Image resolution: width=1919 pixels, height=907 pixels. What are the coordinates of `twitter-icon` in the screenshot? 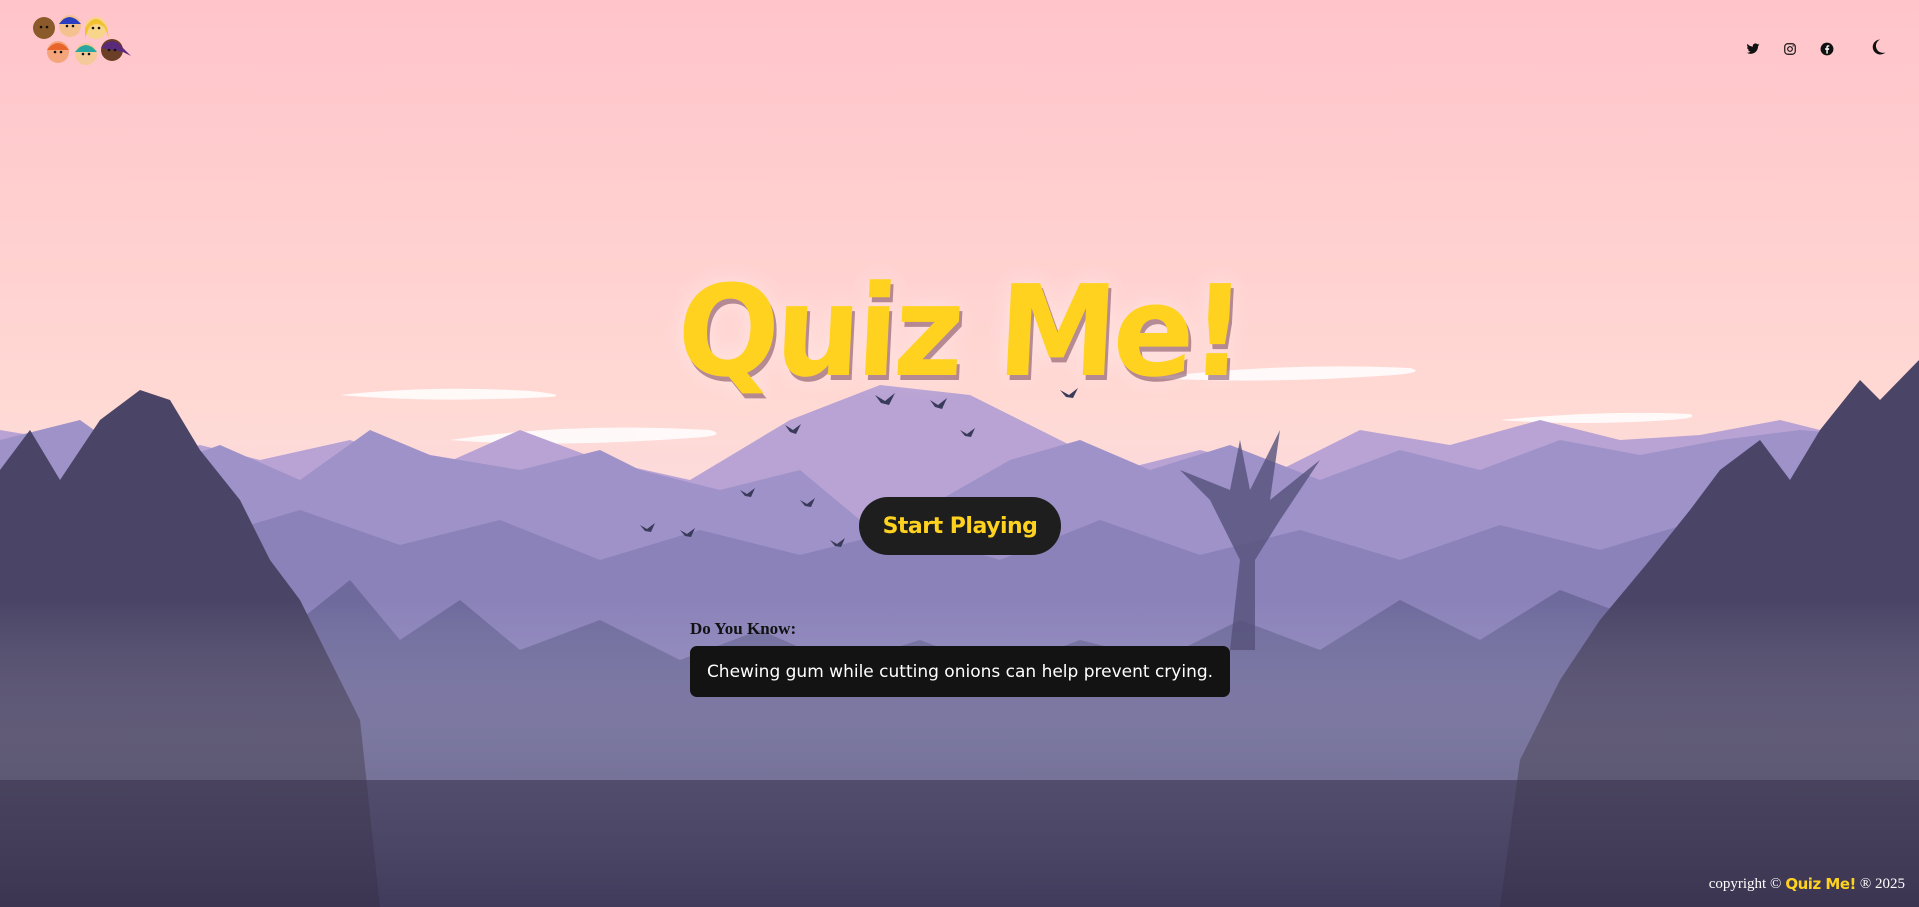 It's located at (1753, 49).